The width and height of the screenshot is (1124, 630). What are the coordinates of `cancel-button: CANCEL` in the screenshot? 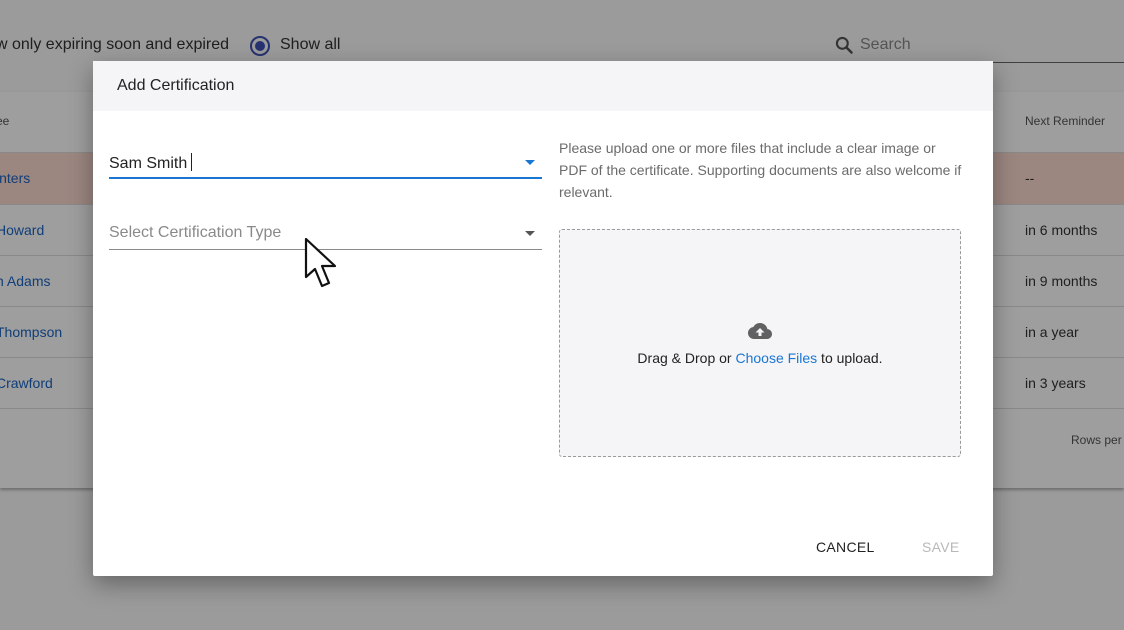 It's located at (845, 547).